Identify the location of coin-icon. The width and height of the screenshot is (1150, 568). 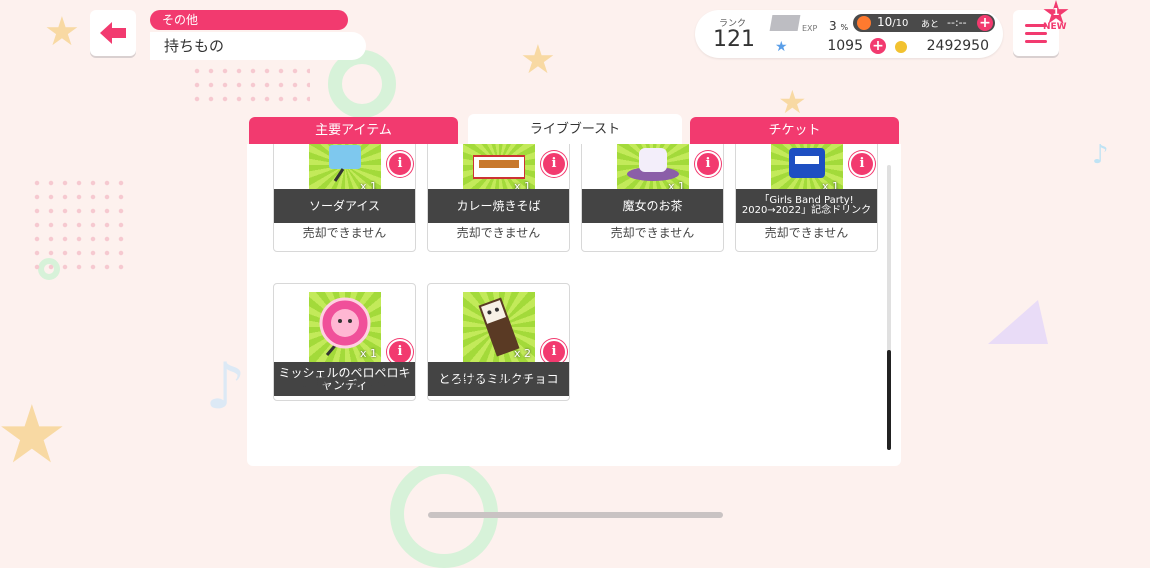
(901, 47).